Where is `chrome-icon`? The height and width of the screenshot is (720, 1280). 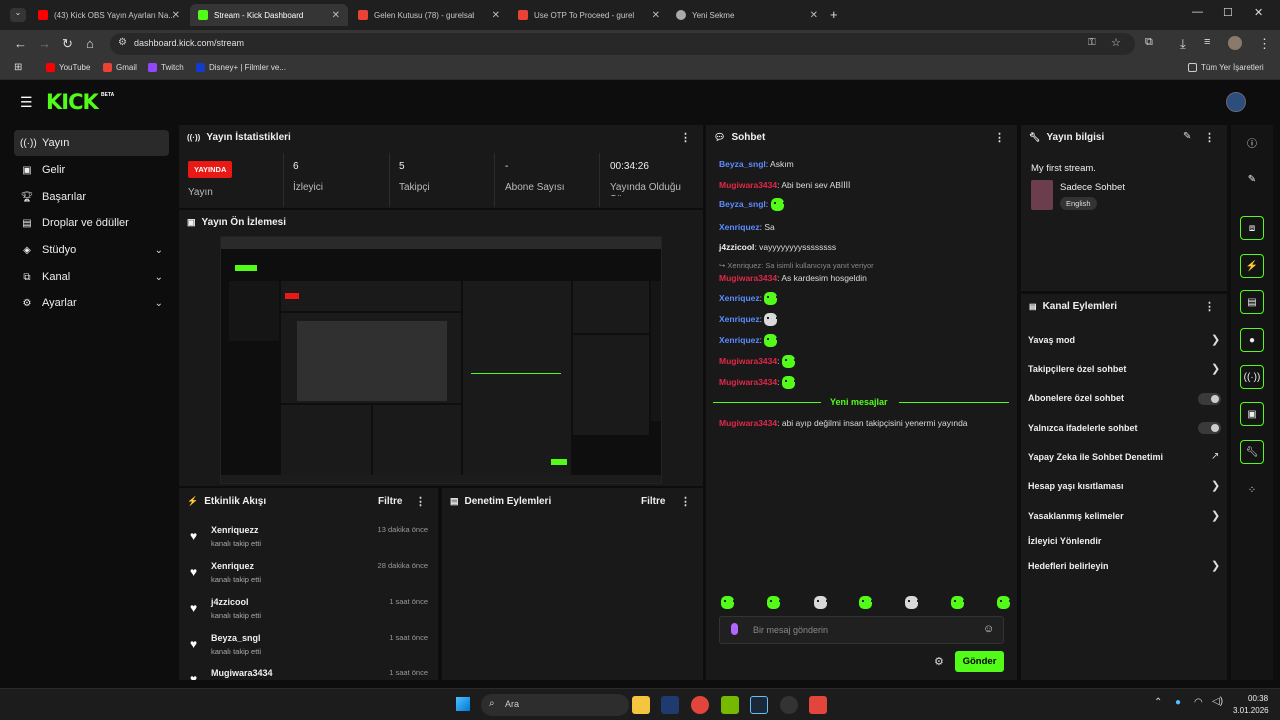 chrome-icon is located at coordinates (700, 705).